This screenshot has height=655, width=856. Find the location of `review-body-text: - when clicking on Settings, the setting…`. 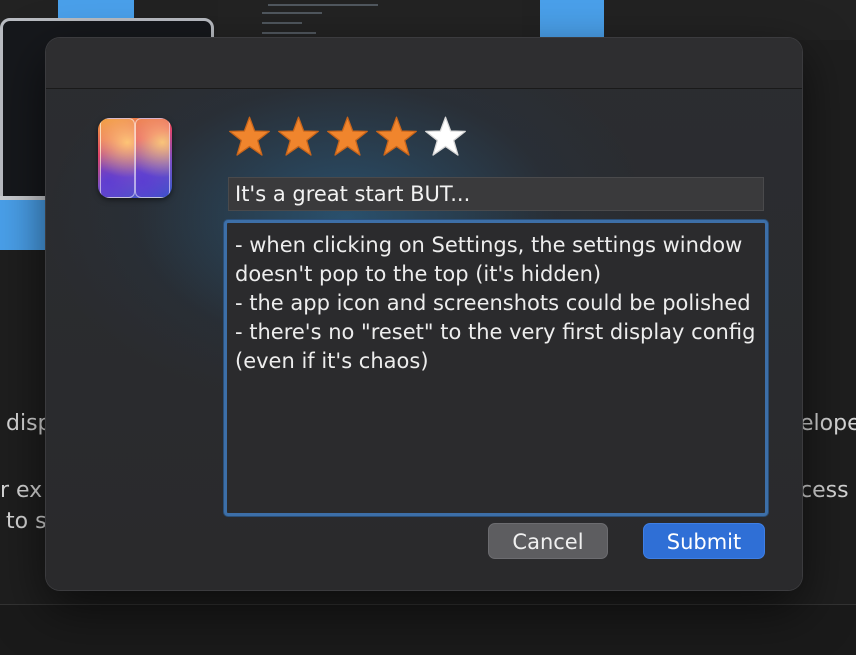

review-body-text: - when clicking on Settings, the setting… is located at coordinates (495, 303).